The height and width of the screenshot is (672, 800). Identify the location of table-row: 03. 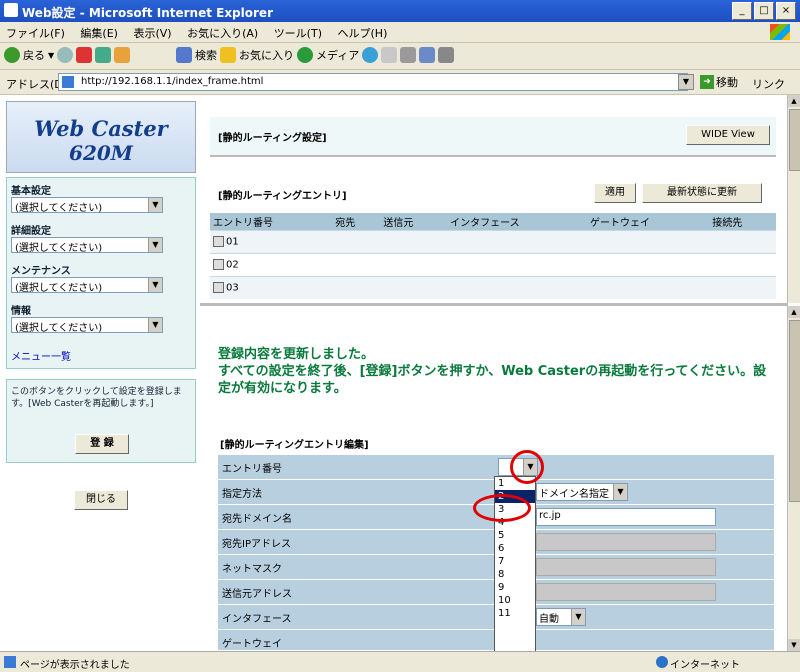
(493, 287).